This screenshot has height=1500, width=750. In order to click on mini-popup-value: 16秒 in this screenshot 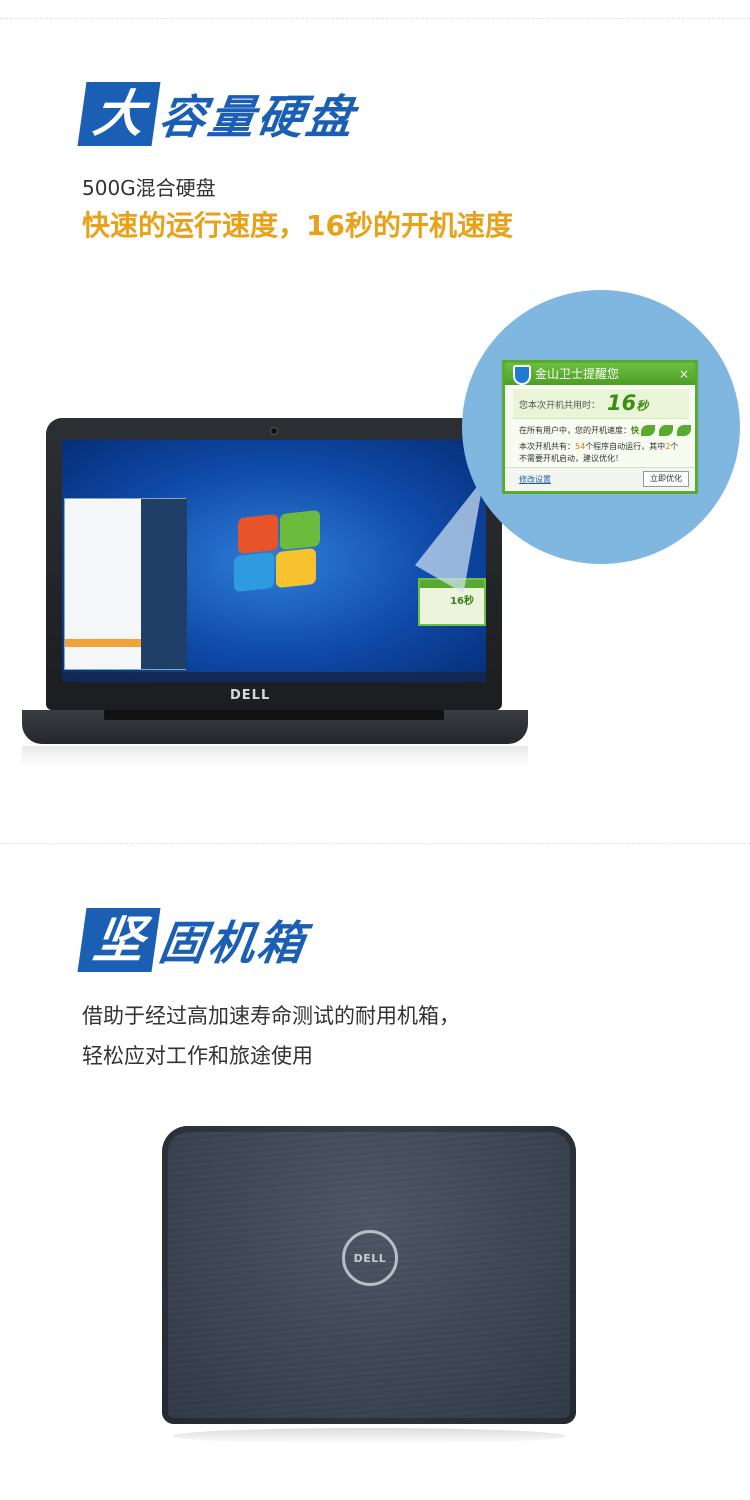, I will do `click(462, 601)`.